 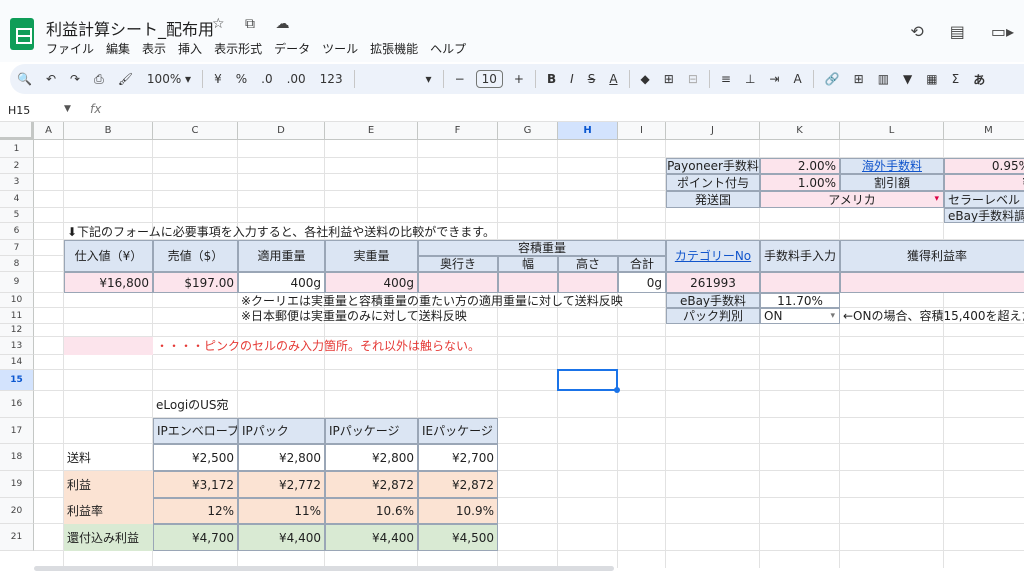 What do you see at coordinates (931, 79) in the screenshot?
I see `filter-views-icon: ▦` at bounding box center [931, 79].